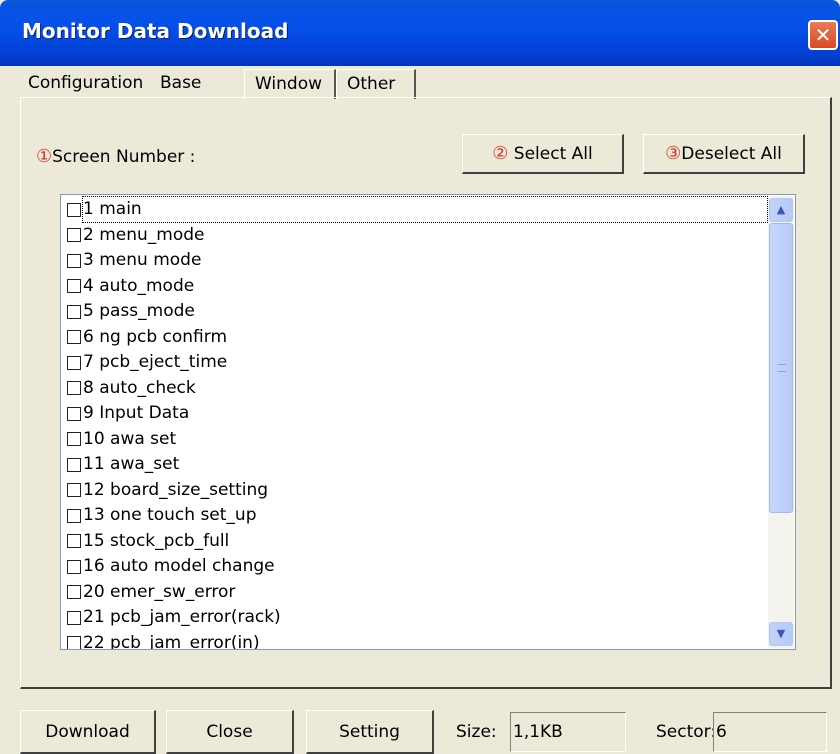 The height and width of the screenshot is (754, 840). I want to click on close-button: Close, so click(230, 732).